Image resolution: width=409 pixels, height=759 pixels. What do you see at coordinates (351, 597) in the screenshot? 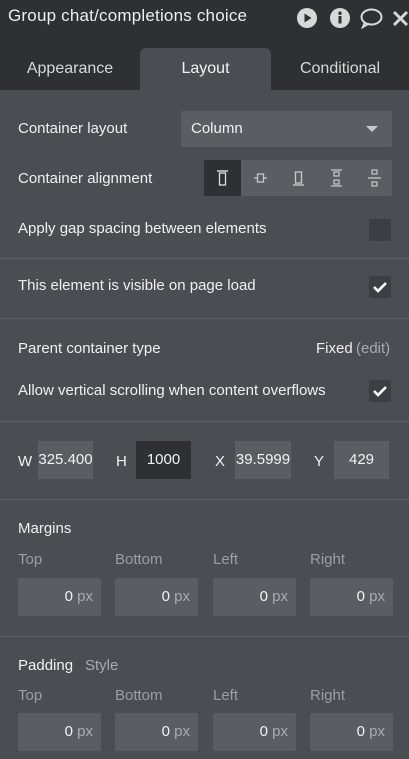
I see `margin-right-input: 0 px` at bounding box center [351, 597].